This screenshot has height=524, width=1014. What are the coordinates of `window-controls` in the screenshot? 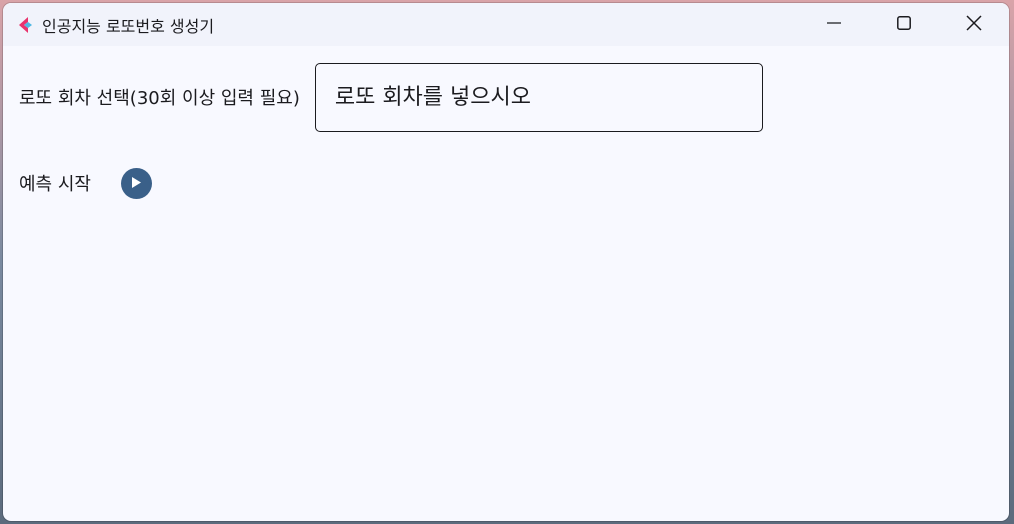 It's located at (904, 24).